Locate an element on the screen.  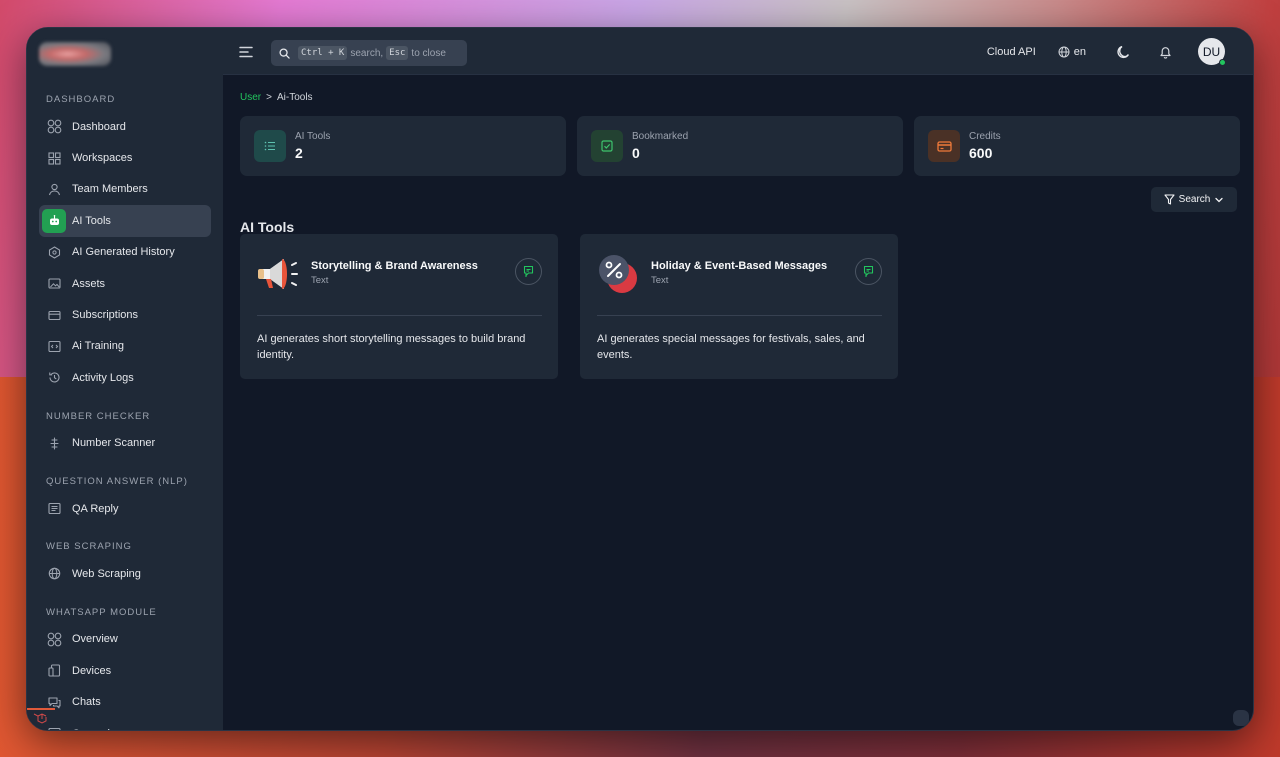
stat-card-ai-tools: AI Tools 2 is located at coordinates (403, 146).